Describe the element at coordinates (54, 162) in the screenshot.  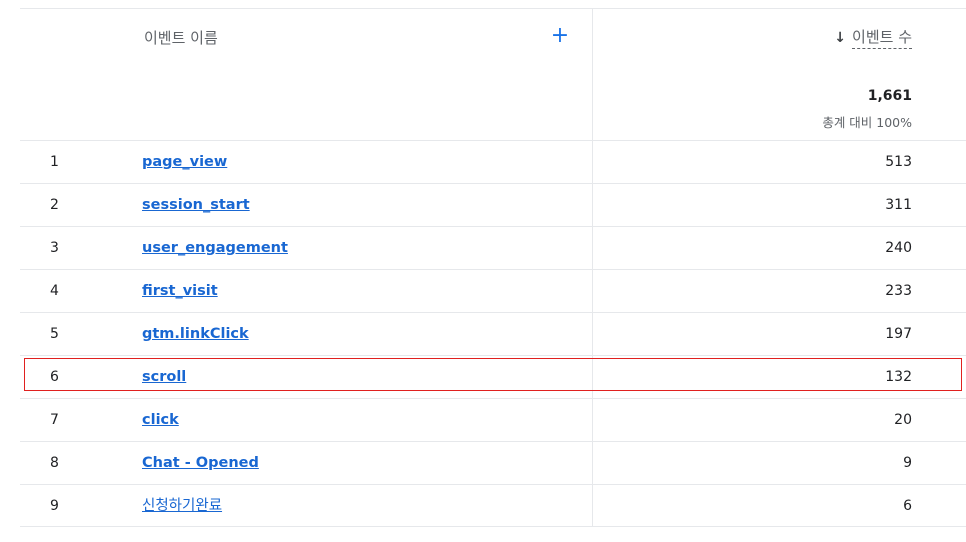
I see `row-index: 1` at that location.